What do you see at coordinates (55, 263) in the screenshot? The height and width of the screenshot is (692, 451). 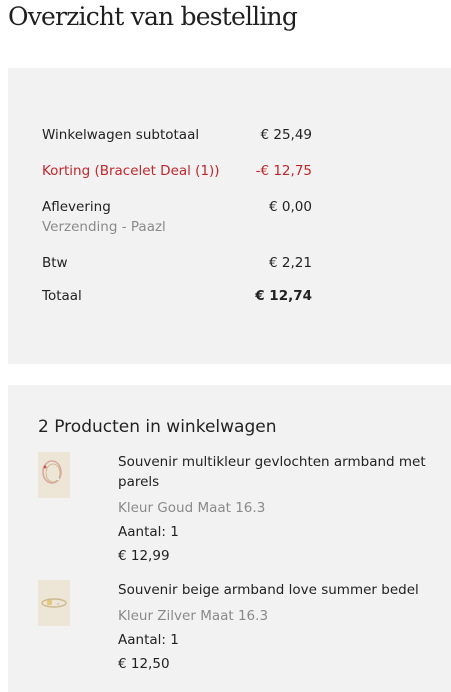 I see `tax-label: Btw` at bounding box center [55, 263].